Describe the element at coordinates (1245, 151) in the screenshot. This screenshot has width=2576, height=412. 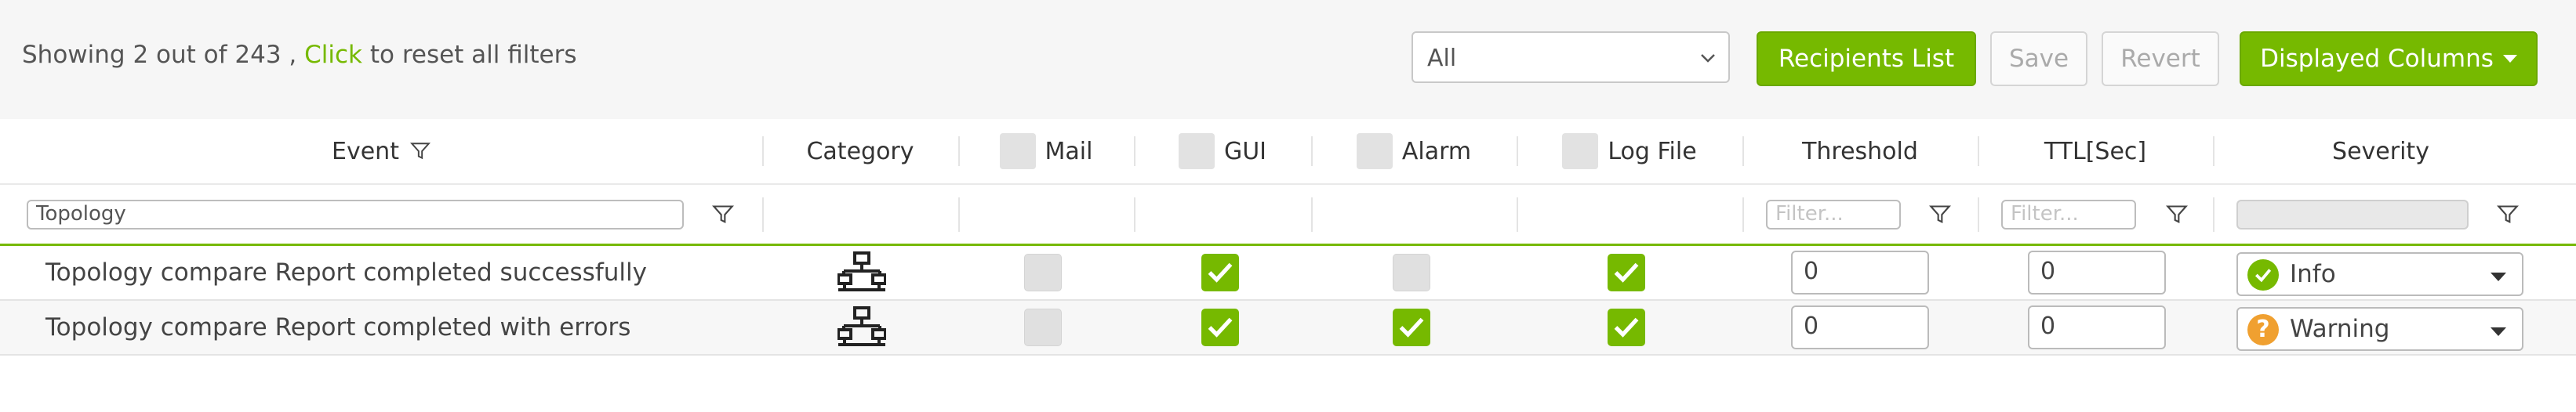
I see `column-header-gui-label: GUI` at that location.